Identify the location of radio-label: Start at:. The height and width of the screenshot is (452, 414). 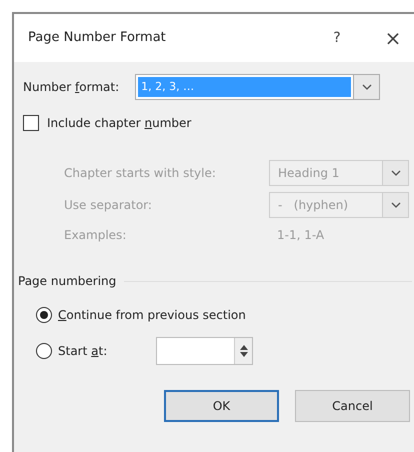
(83, 351).